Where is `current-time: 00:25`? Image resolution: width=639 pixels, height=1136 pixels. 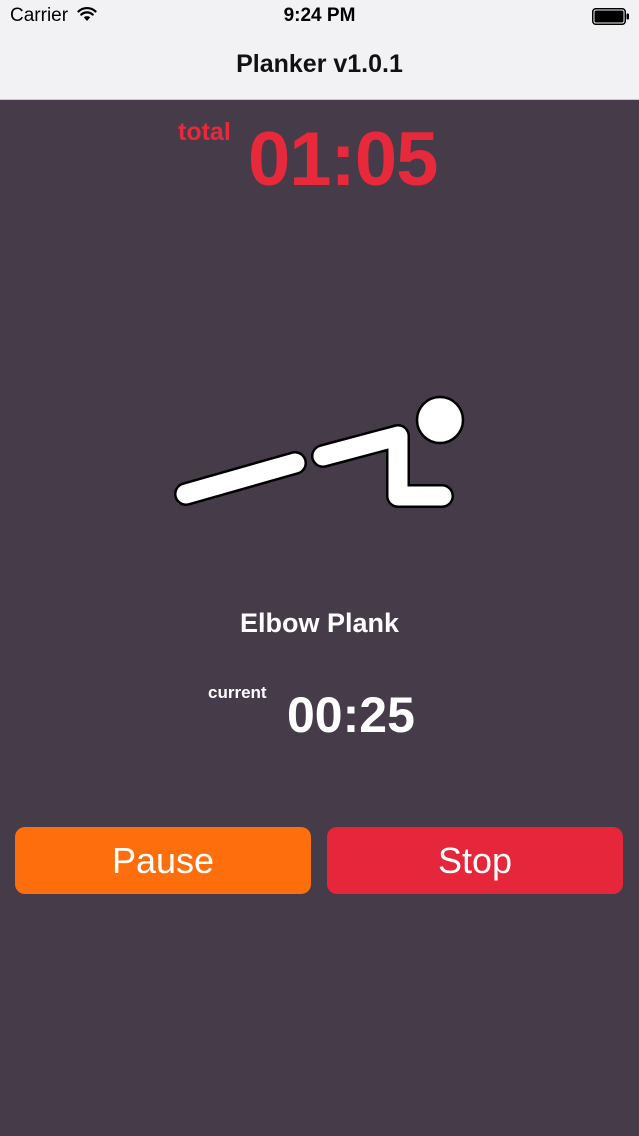
current-time: 00:25 is located at coordinates (351, 715).